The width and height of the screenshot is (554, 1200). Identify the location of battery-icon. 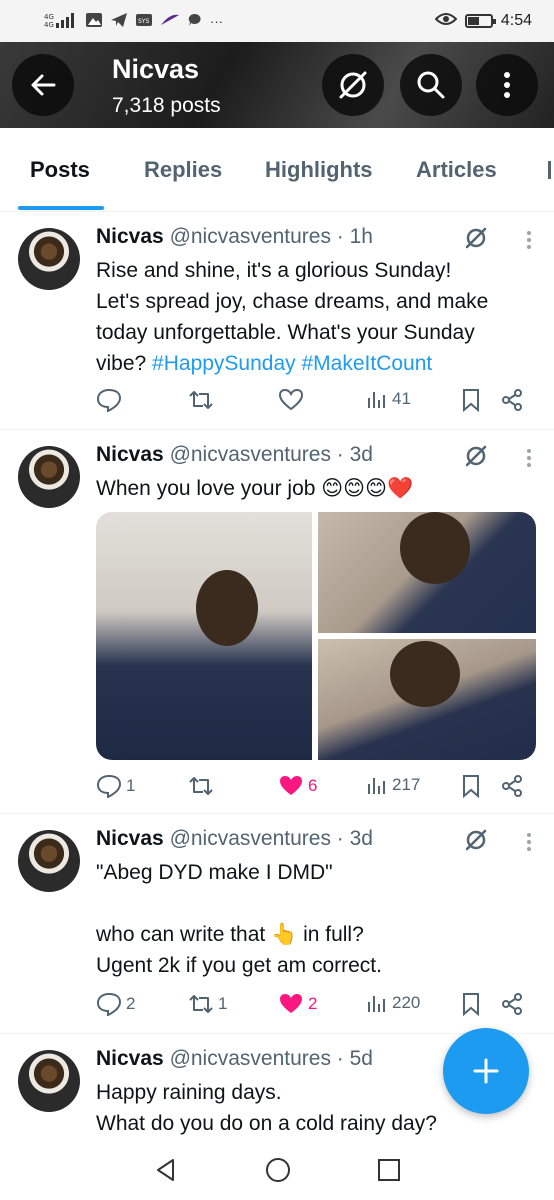
(480, 21).